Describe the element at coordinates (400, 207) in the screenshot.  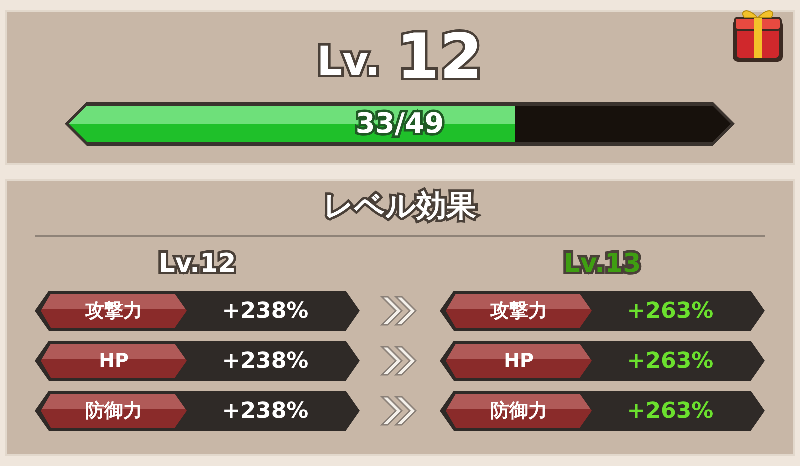
I see `panel-title: レベル効果` at that location.